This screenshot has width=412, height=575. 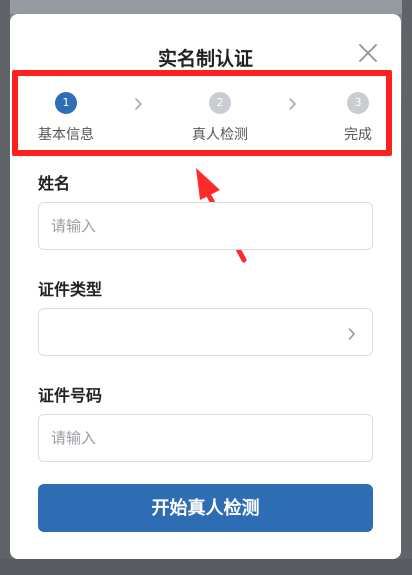 What do you see at coordinates (352, 333) in the screenshot?
I see `chevron-right-icon` at bounding box center [352, 333].